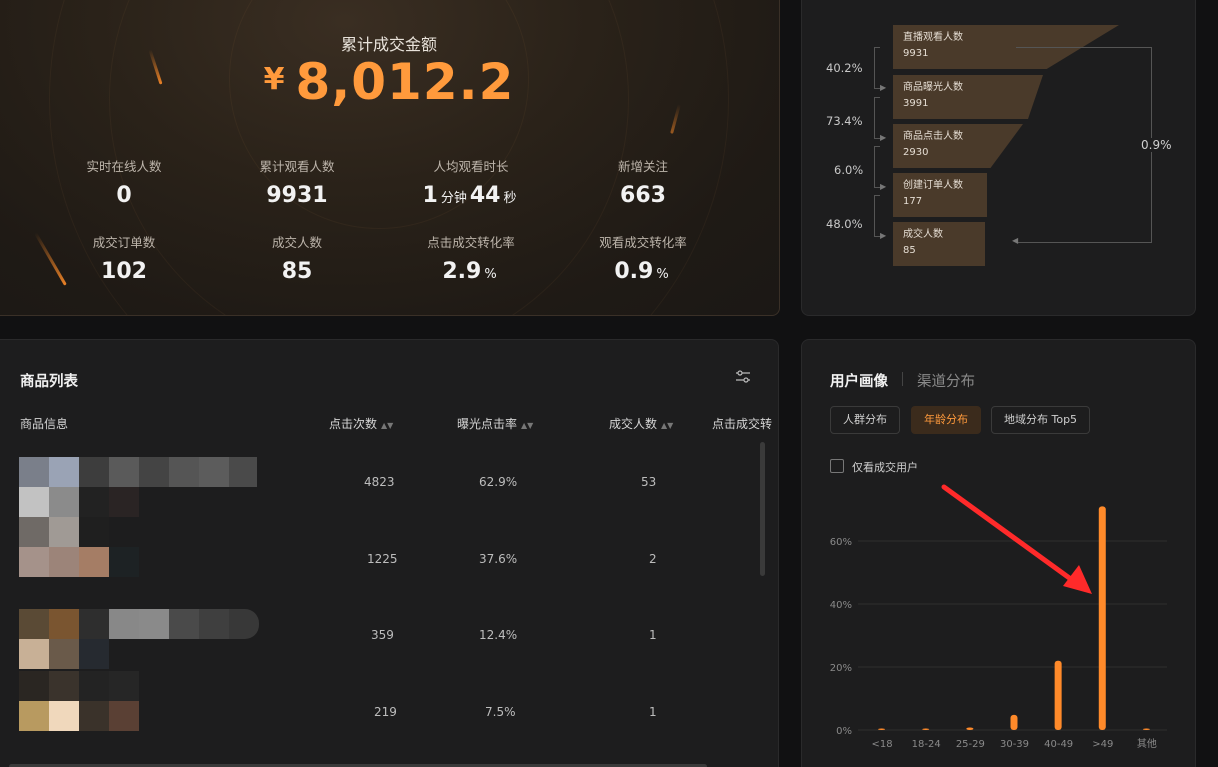 The width and height of the screenshot is (1218, 767). What do you see at coordinates (844, 68) in the screenshot?
I see `funnel-step-rate: 40.2%` at bounding box center [844, 68].